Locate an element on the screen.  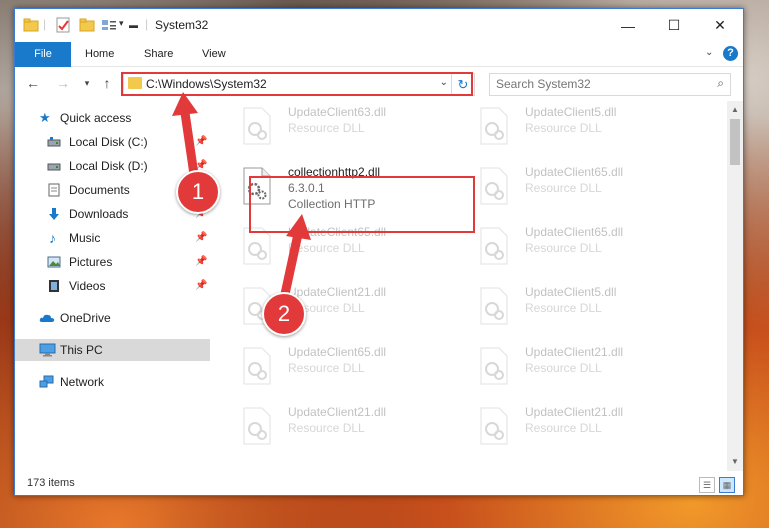
tab-share: Share is located at coordinates (158, 54).